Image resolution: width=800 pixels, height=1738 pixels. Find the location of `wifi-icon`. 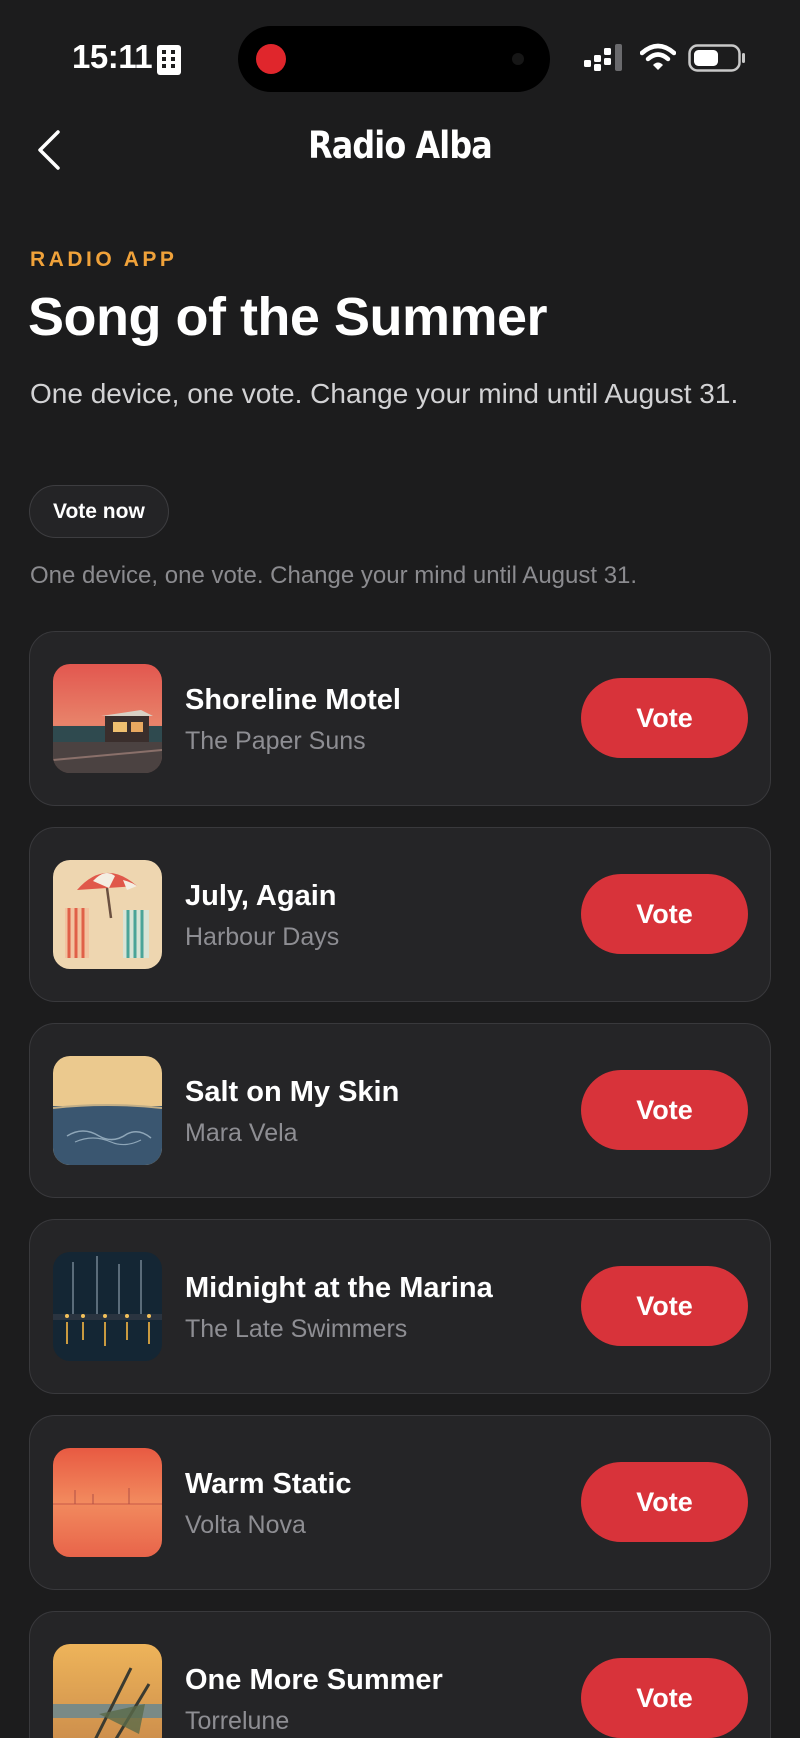

wifi-icon is located at coordinates (658, 56).